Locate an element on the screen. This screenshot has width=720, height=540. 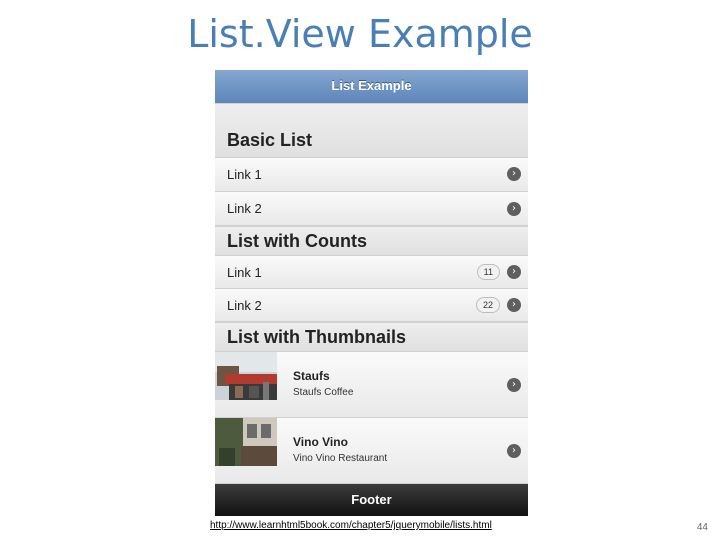
divider-list-with-counts: List with Counts is located at coordinates (371, 241).